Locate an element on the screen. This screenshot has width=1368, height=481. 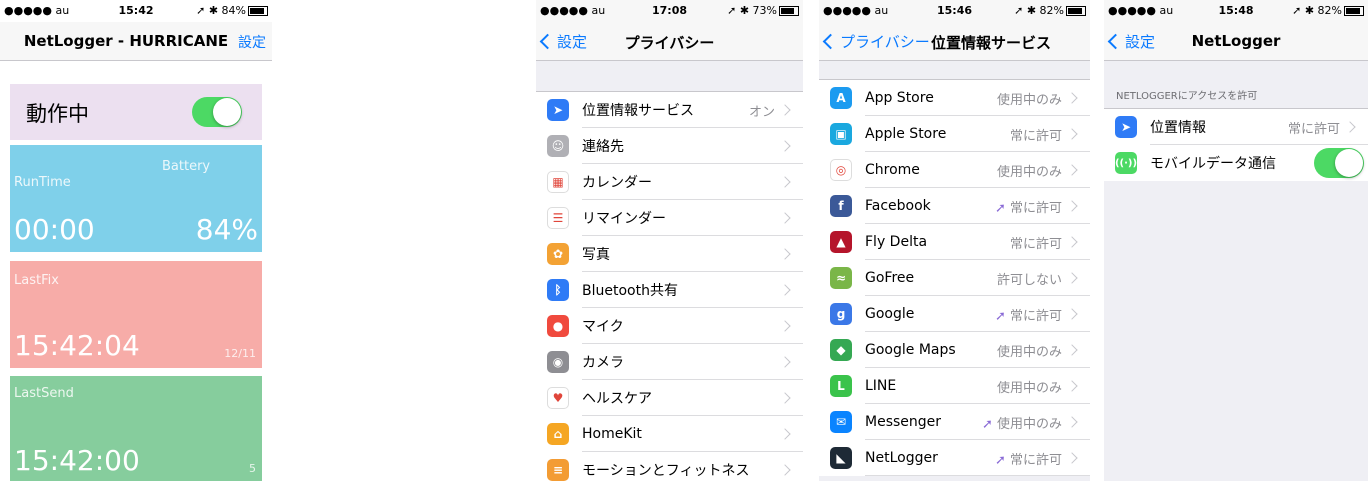
status-bar: ●●●●● au 17:08 ➚ ✱ 73% is located at coordinates (669, 11).